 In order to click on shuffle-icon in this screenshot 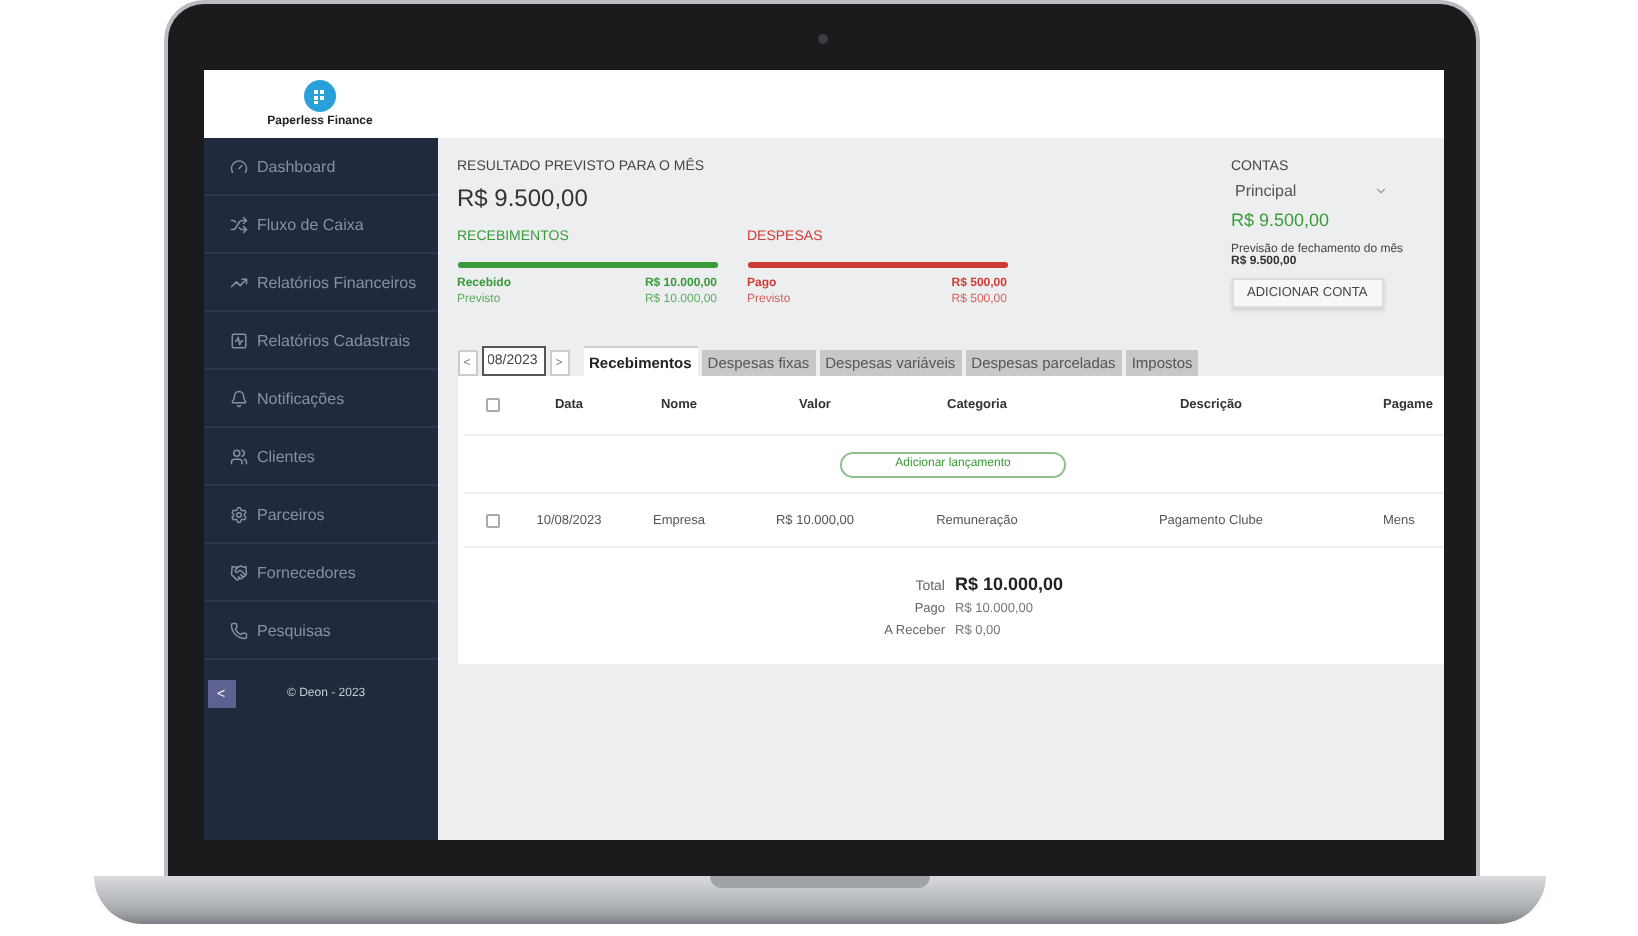, I will do `click(238, 224)`.